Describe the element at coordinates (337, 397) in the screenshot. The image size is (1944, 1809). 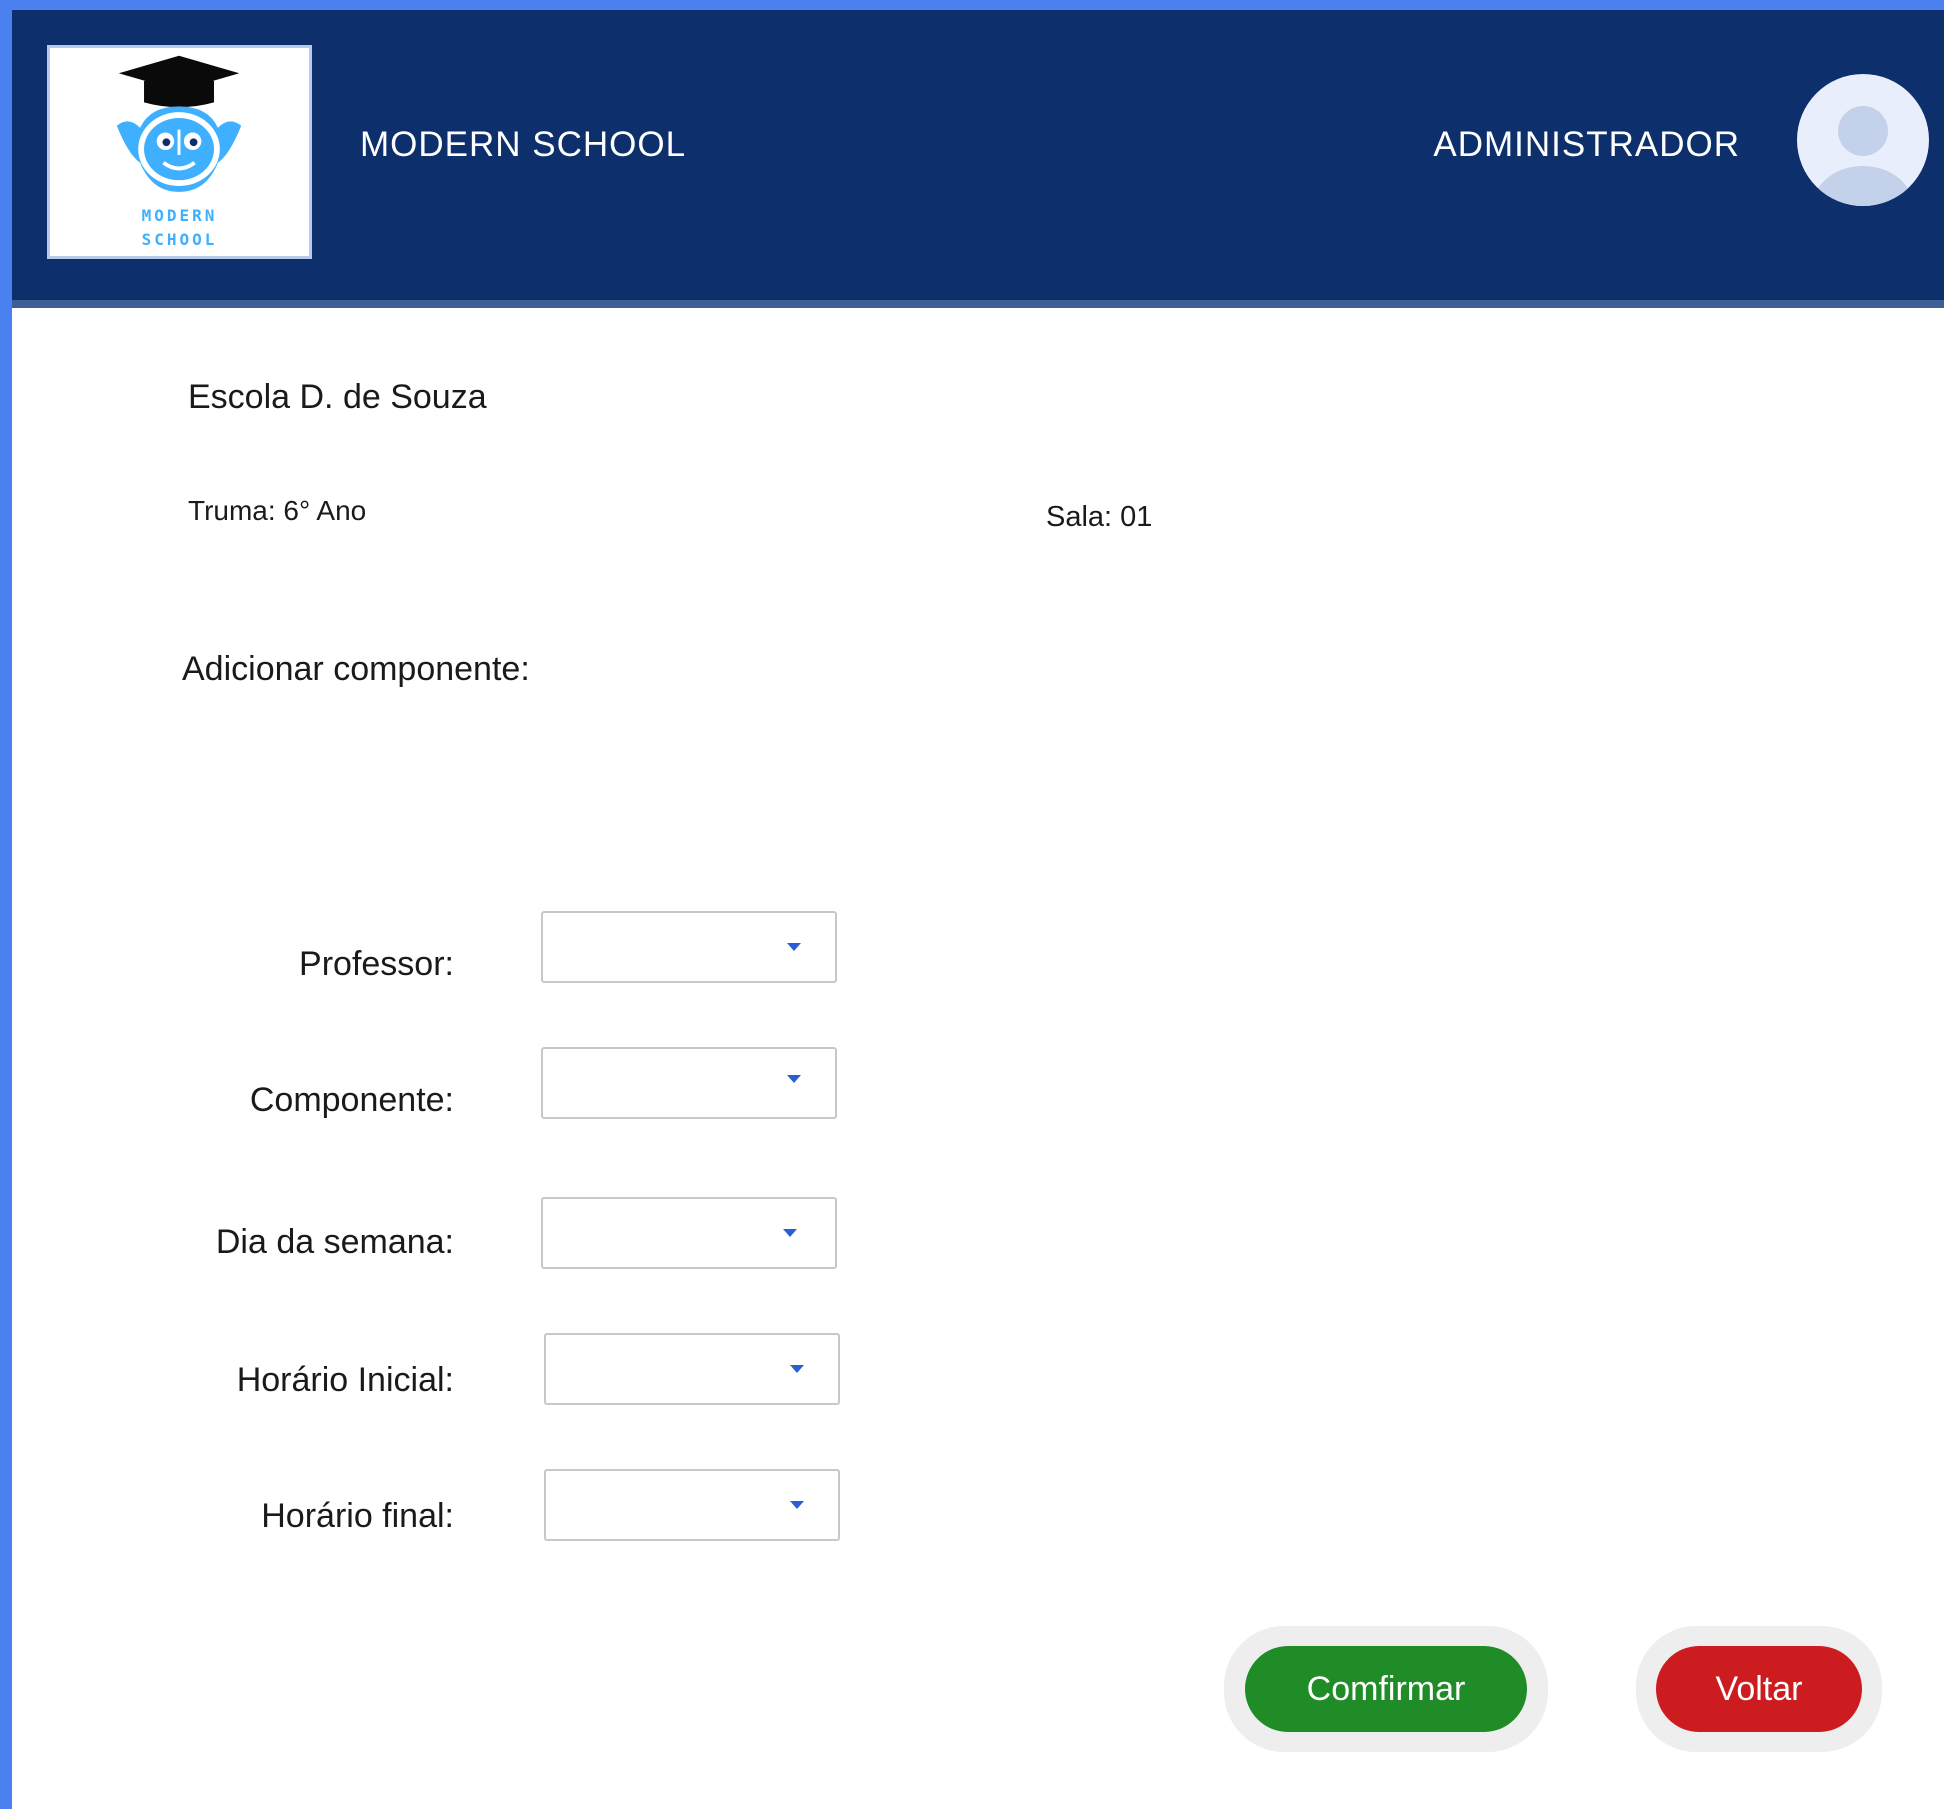
I see `school-name: Escola D. de Souza` at that location.